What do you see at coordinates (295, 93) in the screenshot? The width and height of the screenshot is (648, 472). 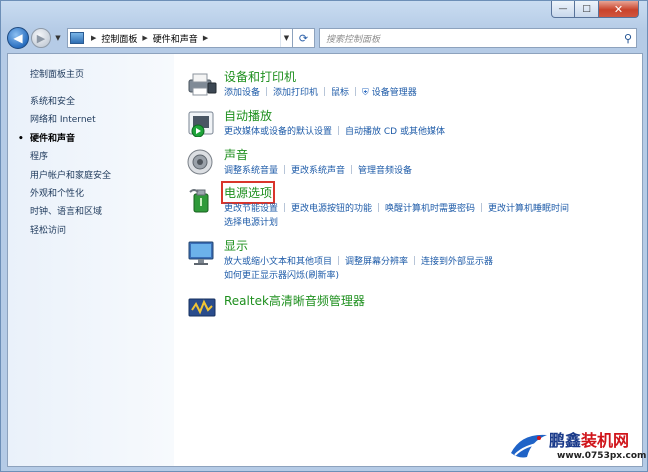 I see `link-add-printer: 添加打印机` at bounding box center [295, 93].